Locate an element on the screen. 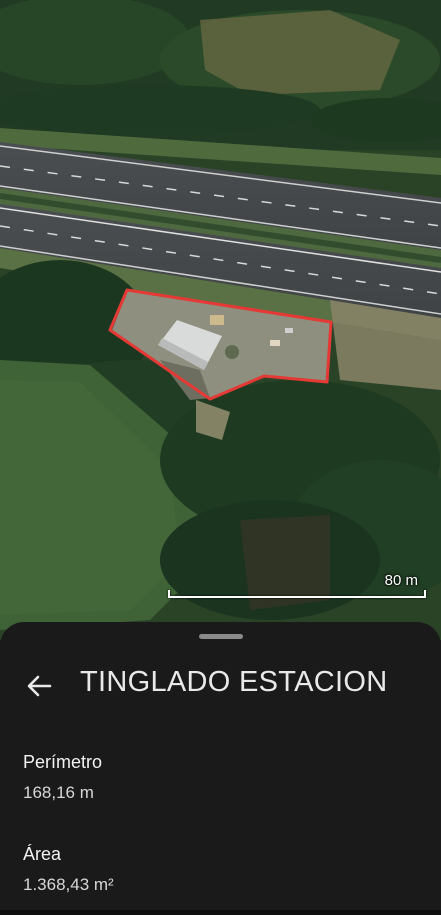 This screenshot has height=915, width=441. perimeter-label: Perímetro is located at coordinates (63, 762).